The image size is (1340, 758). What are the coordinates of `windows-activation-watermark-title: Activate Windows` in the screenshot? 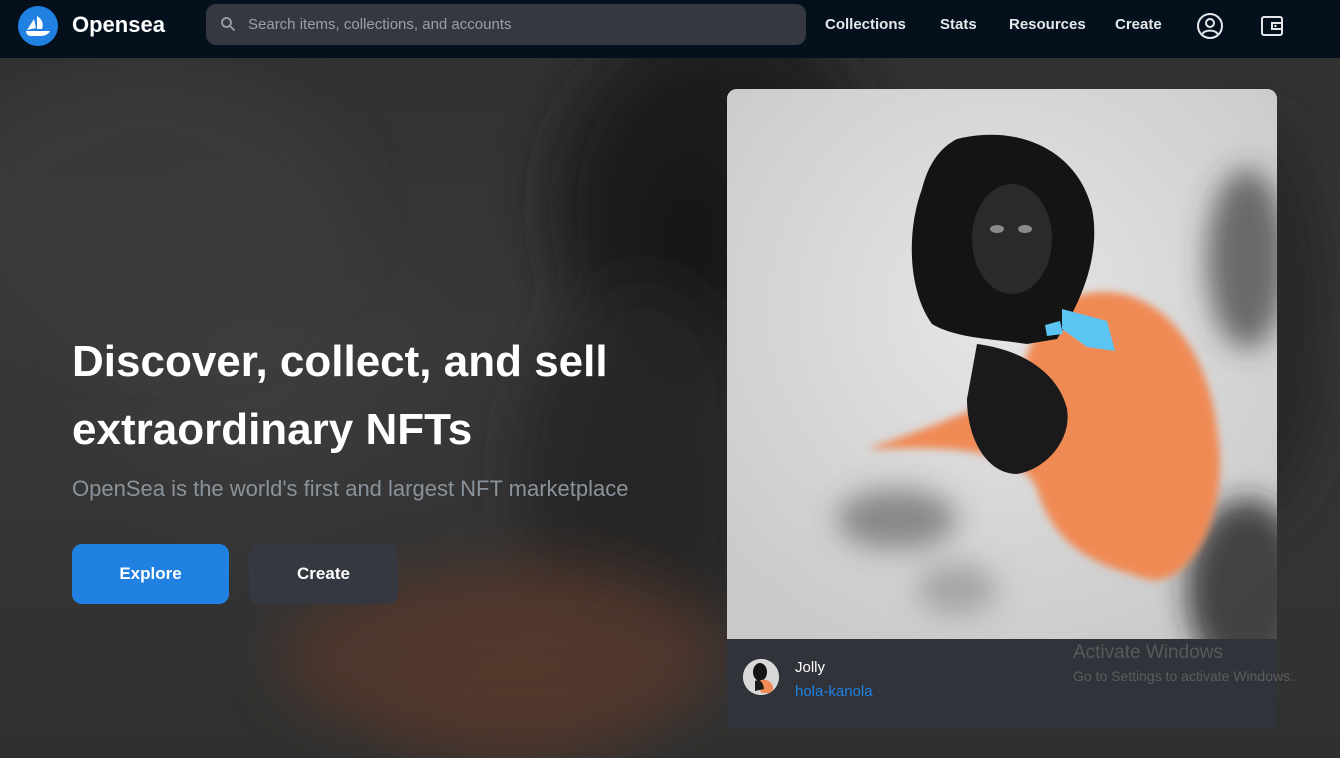 It's located at (1148, 652).